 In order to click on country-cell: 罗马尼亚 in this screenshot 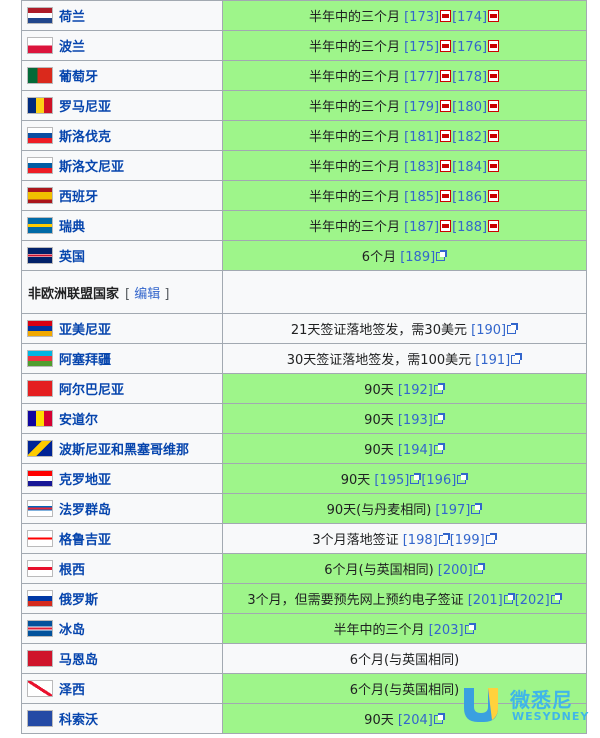, I will do `click(122, 105)`.